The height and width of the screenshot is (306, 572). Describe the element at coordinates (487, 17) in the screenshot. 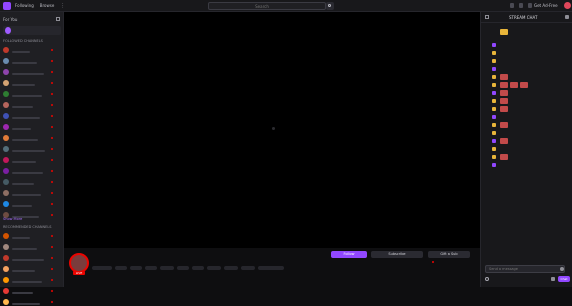

I see `collapse-chat-icon` at that location.